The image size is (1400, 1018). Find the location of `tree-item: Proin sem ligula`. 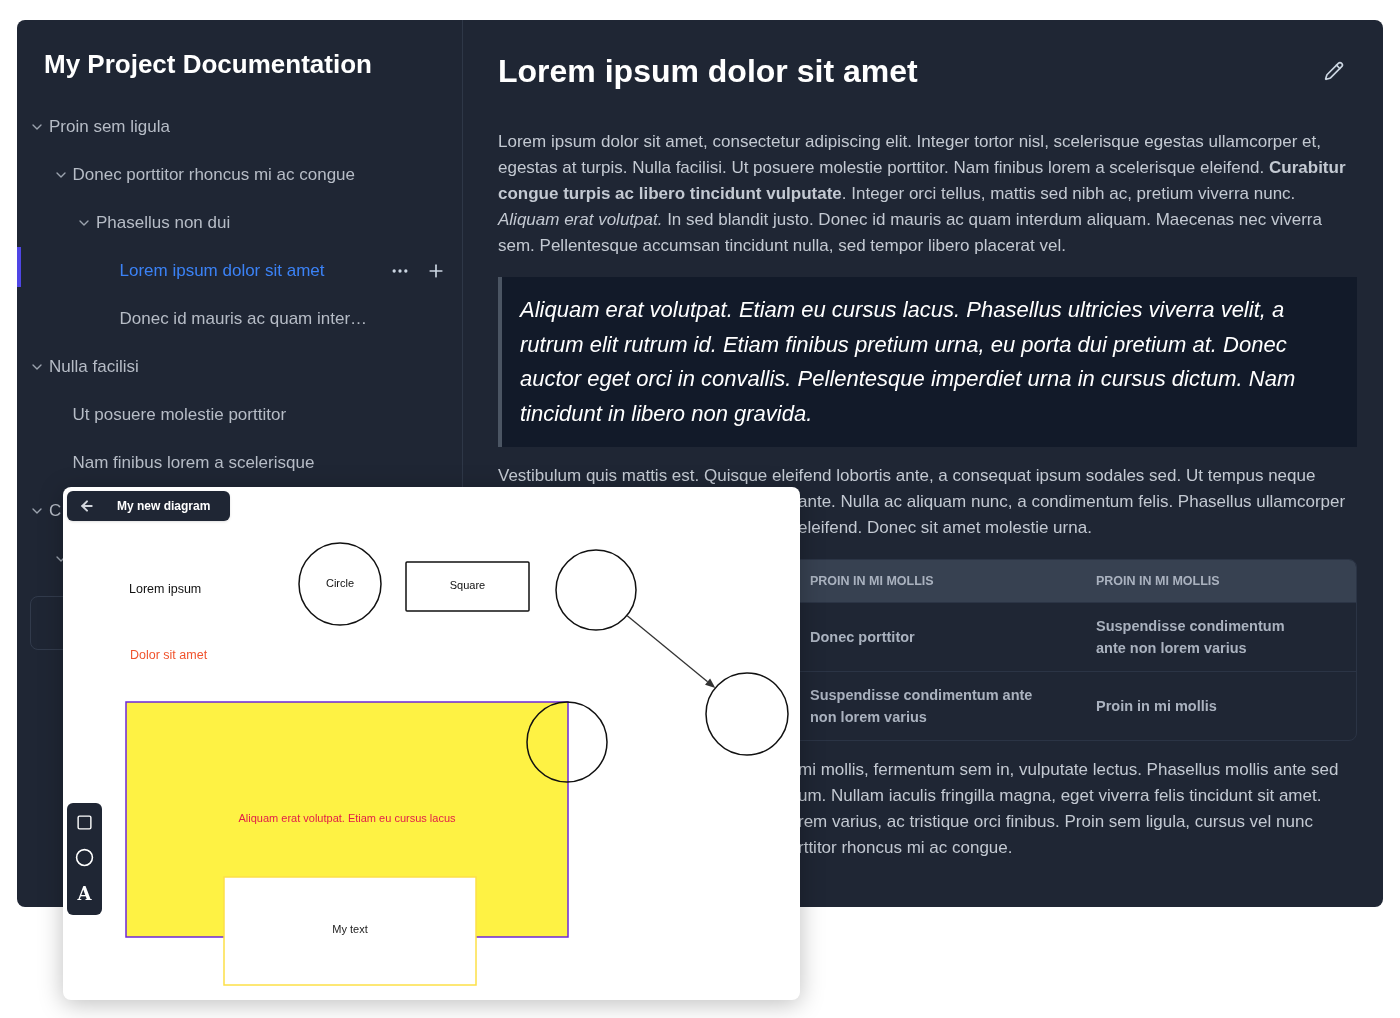

tree-item: Proin sem ligula is located at coordinates (109, 127).